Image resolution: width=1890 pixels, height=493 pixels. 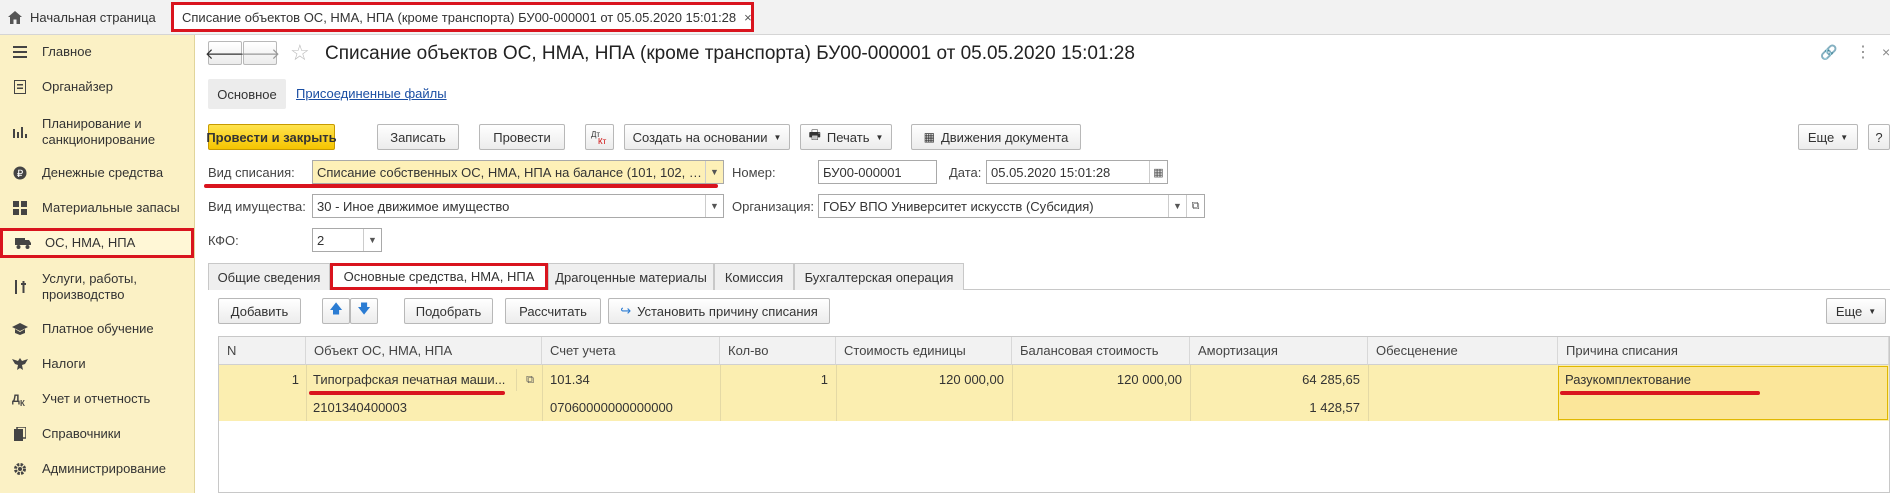 What do you see at coordinates (924, 351) in the screenshot?
I see `column-header-unit-cost: Стоимость единицы` at bounding box center [924, 351].